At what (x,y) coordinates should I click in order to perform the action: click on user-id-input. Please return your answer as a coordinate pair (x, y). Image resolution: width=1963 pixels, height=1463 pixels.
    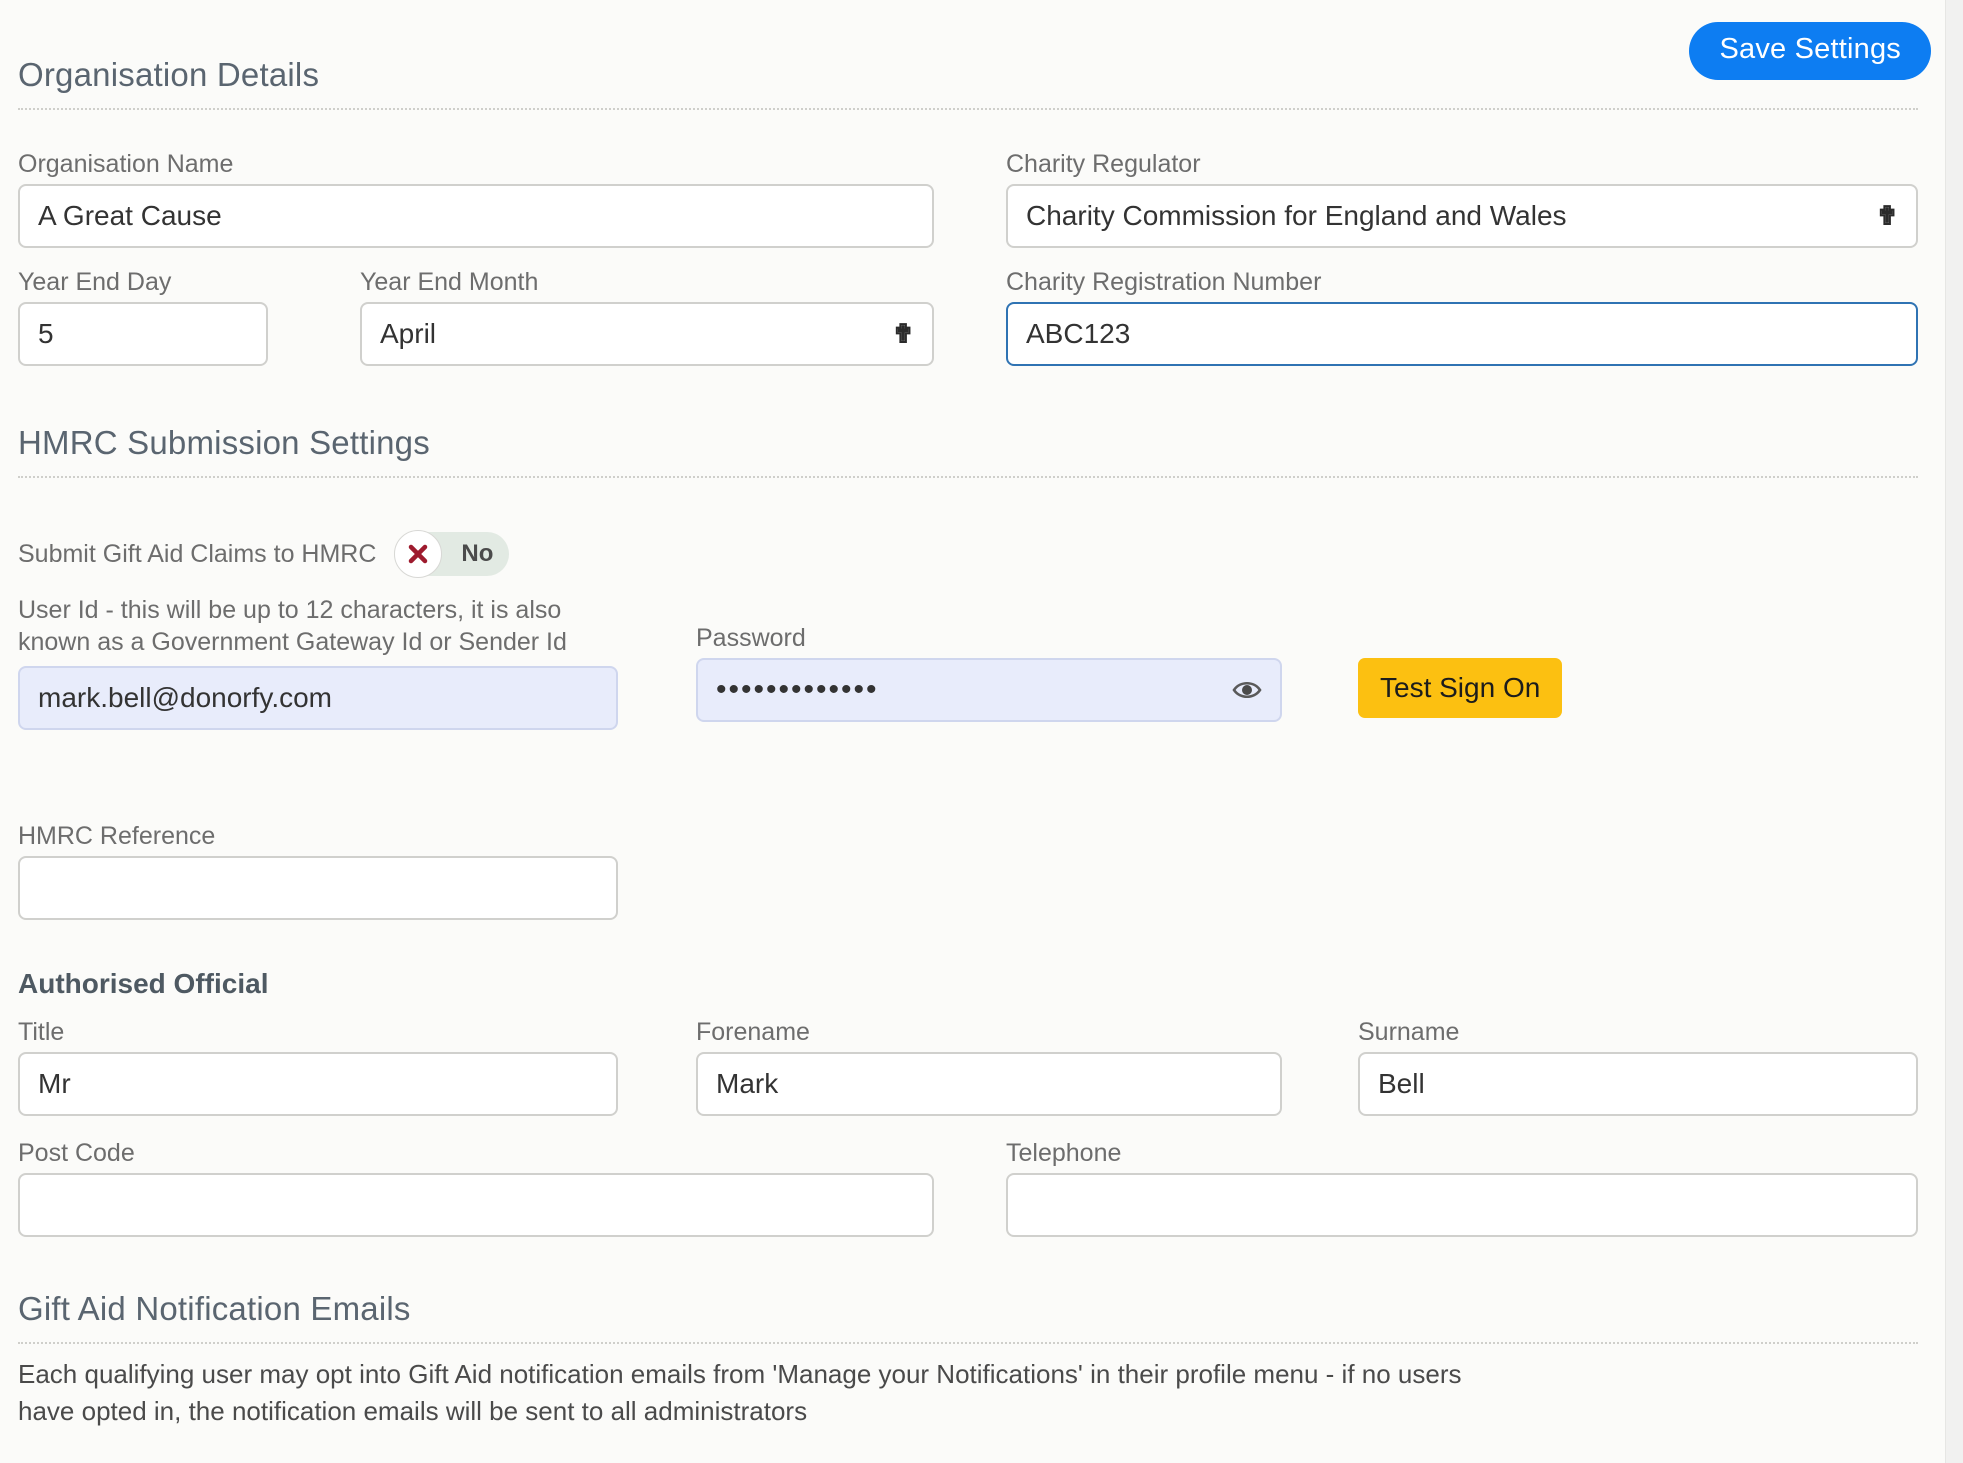
    Looking at the image, I should click on (318, 698).